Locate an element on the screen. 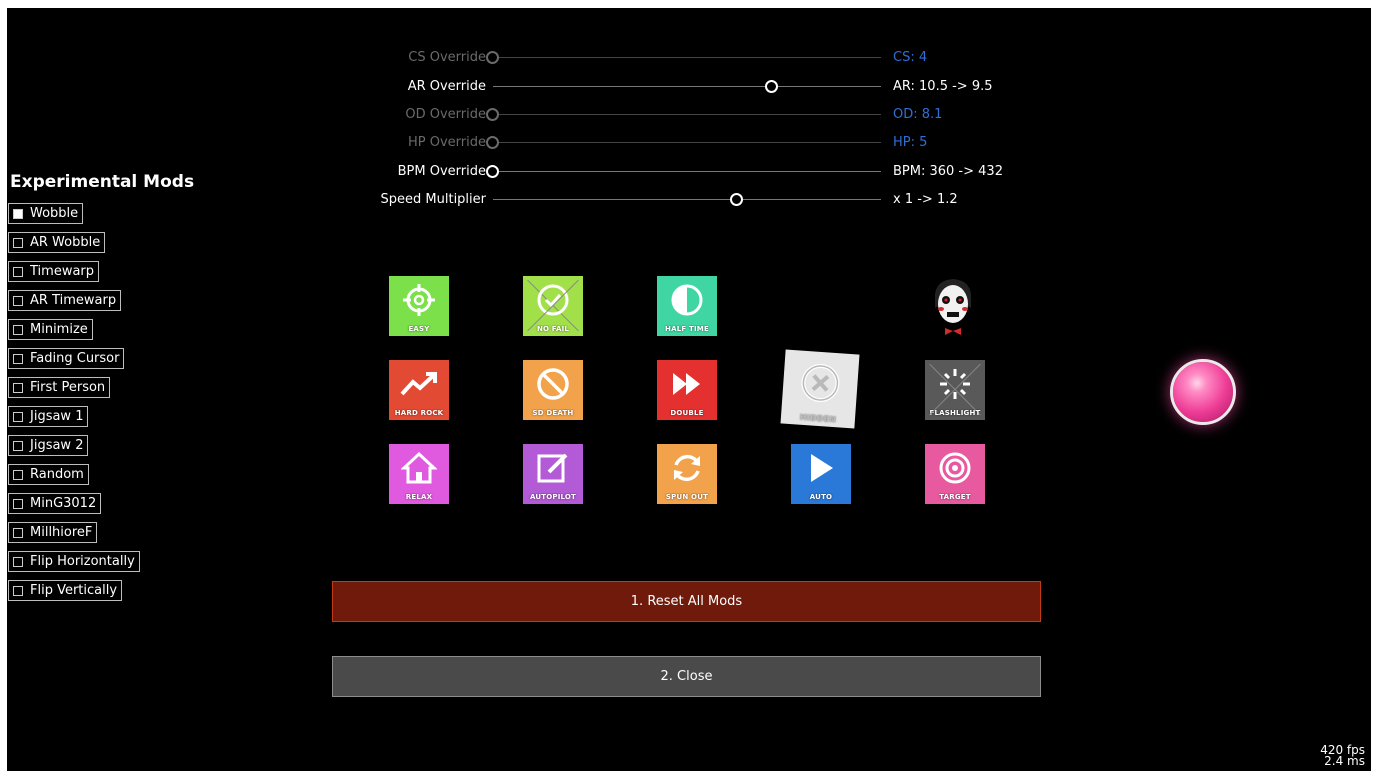 The width and height of the screenshot is (1383, 771). experimental-mod-checkbox: First Person is located at coordinates (59, 387).